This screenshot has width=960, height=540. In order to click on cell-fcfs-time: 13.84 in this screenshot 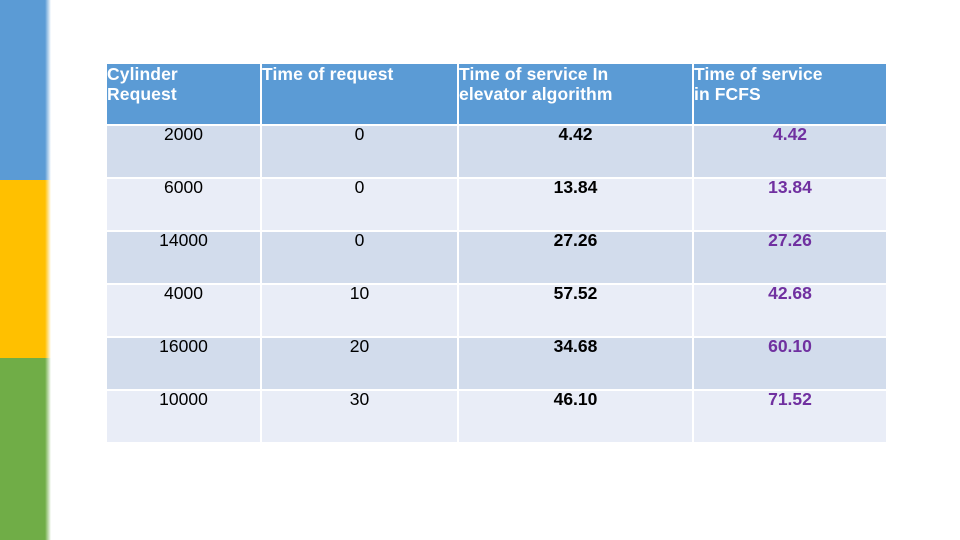, I will do `click(790, 204)`.